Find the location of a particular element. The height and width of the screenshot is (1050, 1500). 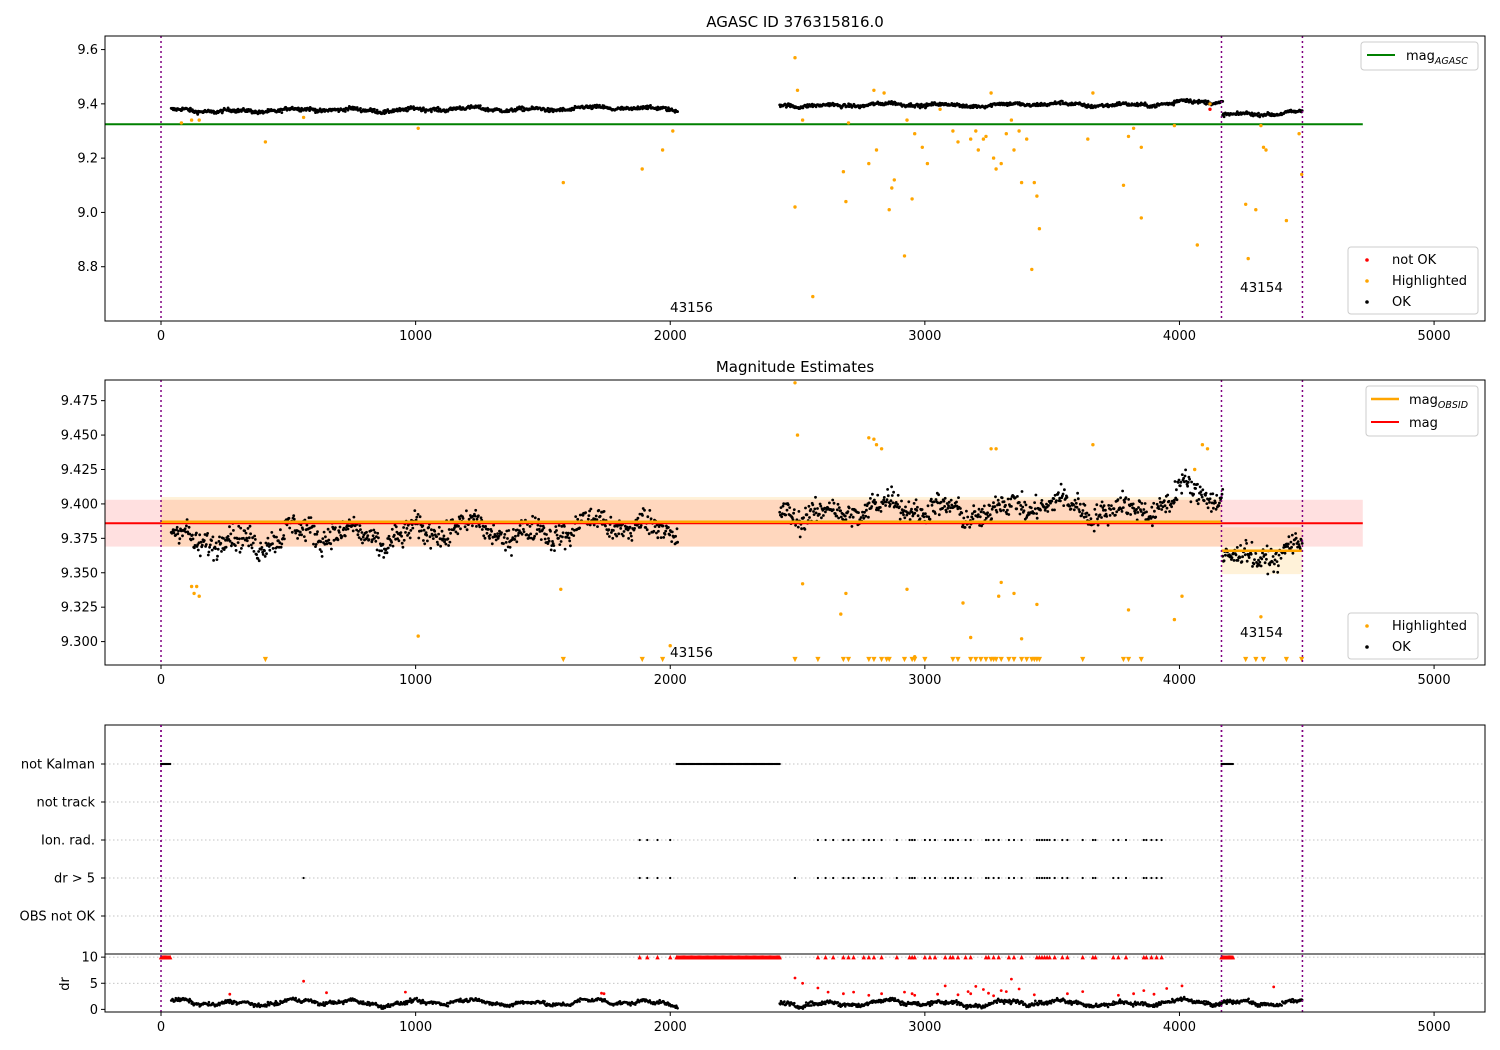

y-tick-label: 9.325 is located at coordinates (79, 608).